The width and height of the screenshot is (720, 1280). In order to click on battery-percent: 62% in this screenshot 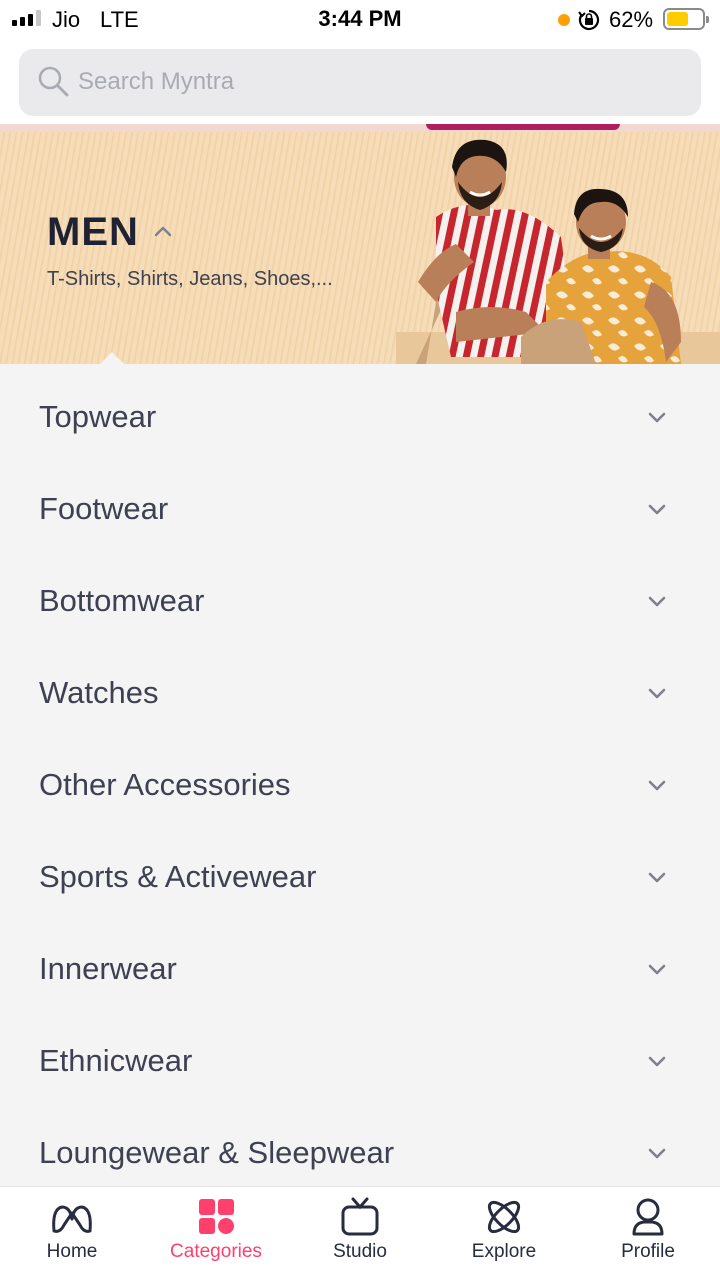, I will do `click(631, 19)`.